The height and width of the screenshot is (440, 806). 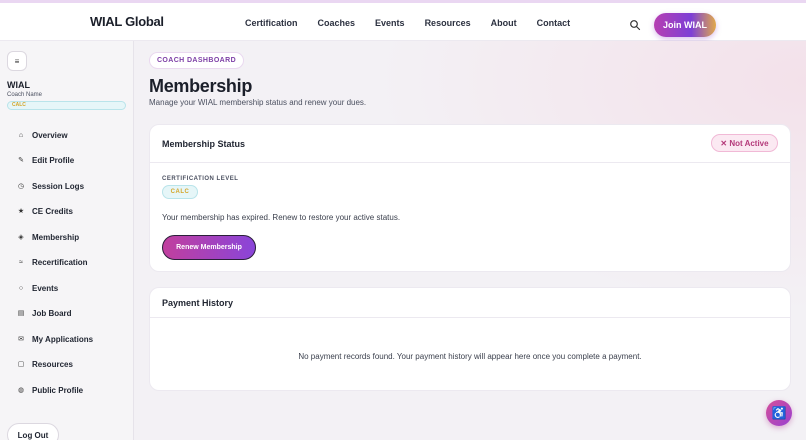 What do you see at coordinates (52, 313) in the screenshot?
I see `sidebar-item-label: Job Board` at bounding box center [52, 313].